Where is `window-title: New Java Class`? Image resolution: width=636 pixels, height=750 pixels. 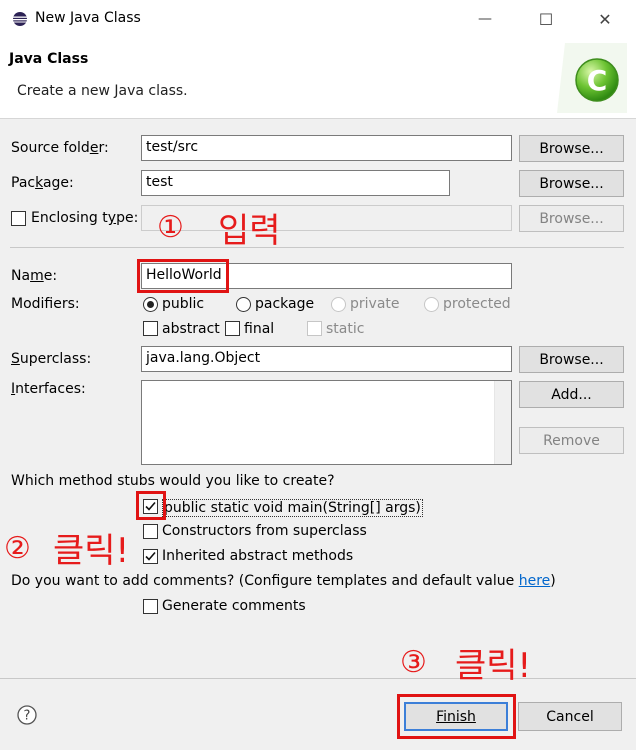 window-title: New Java Class is located at coordinates (88, 18).